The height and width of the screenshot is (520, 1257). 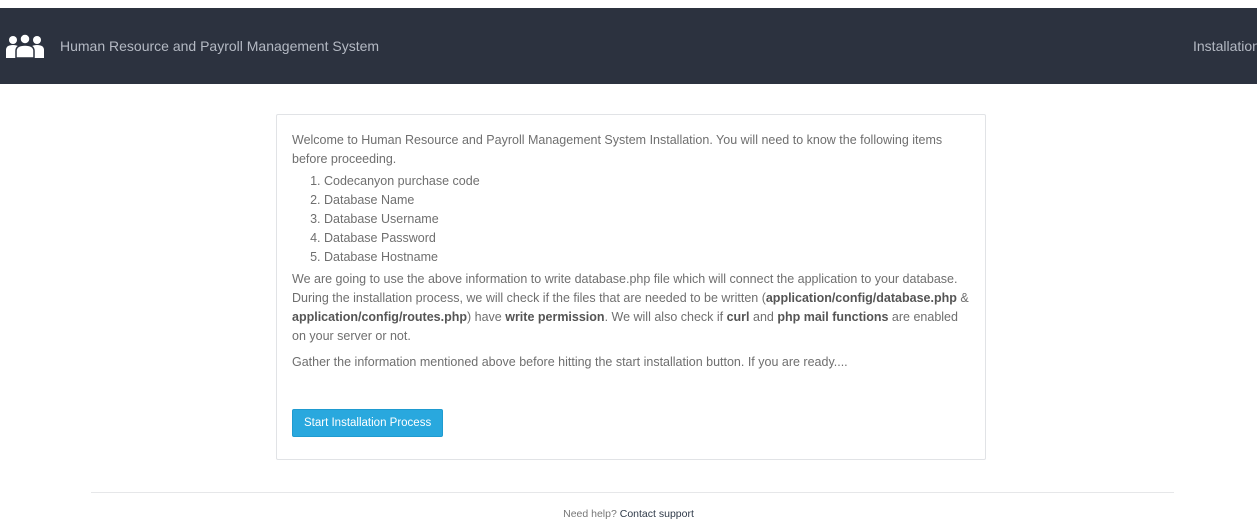 I want to click on write-permission-text: write permission, so click(x=555, y=317).